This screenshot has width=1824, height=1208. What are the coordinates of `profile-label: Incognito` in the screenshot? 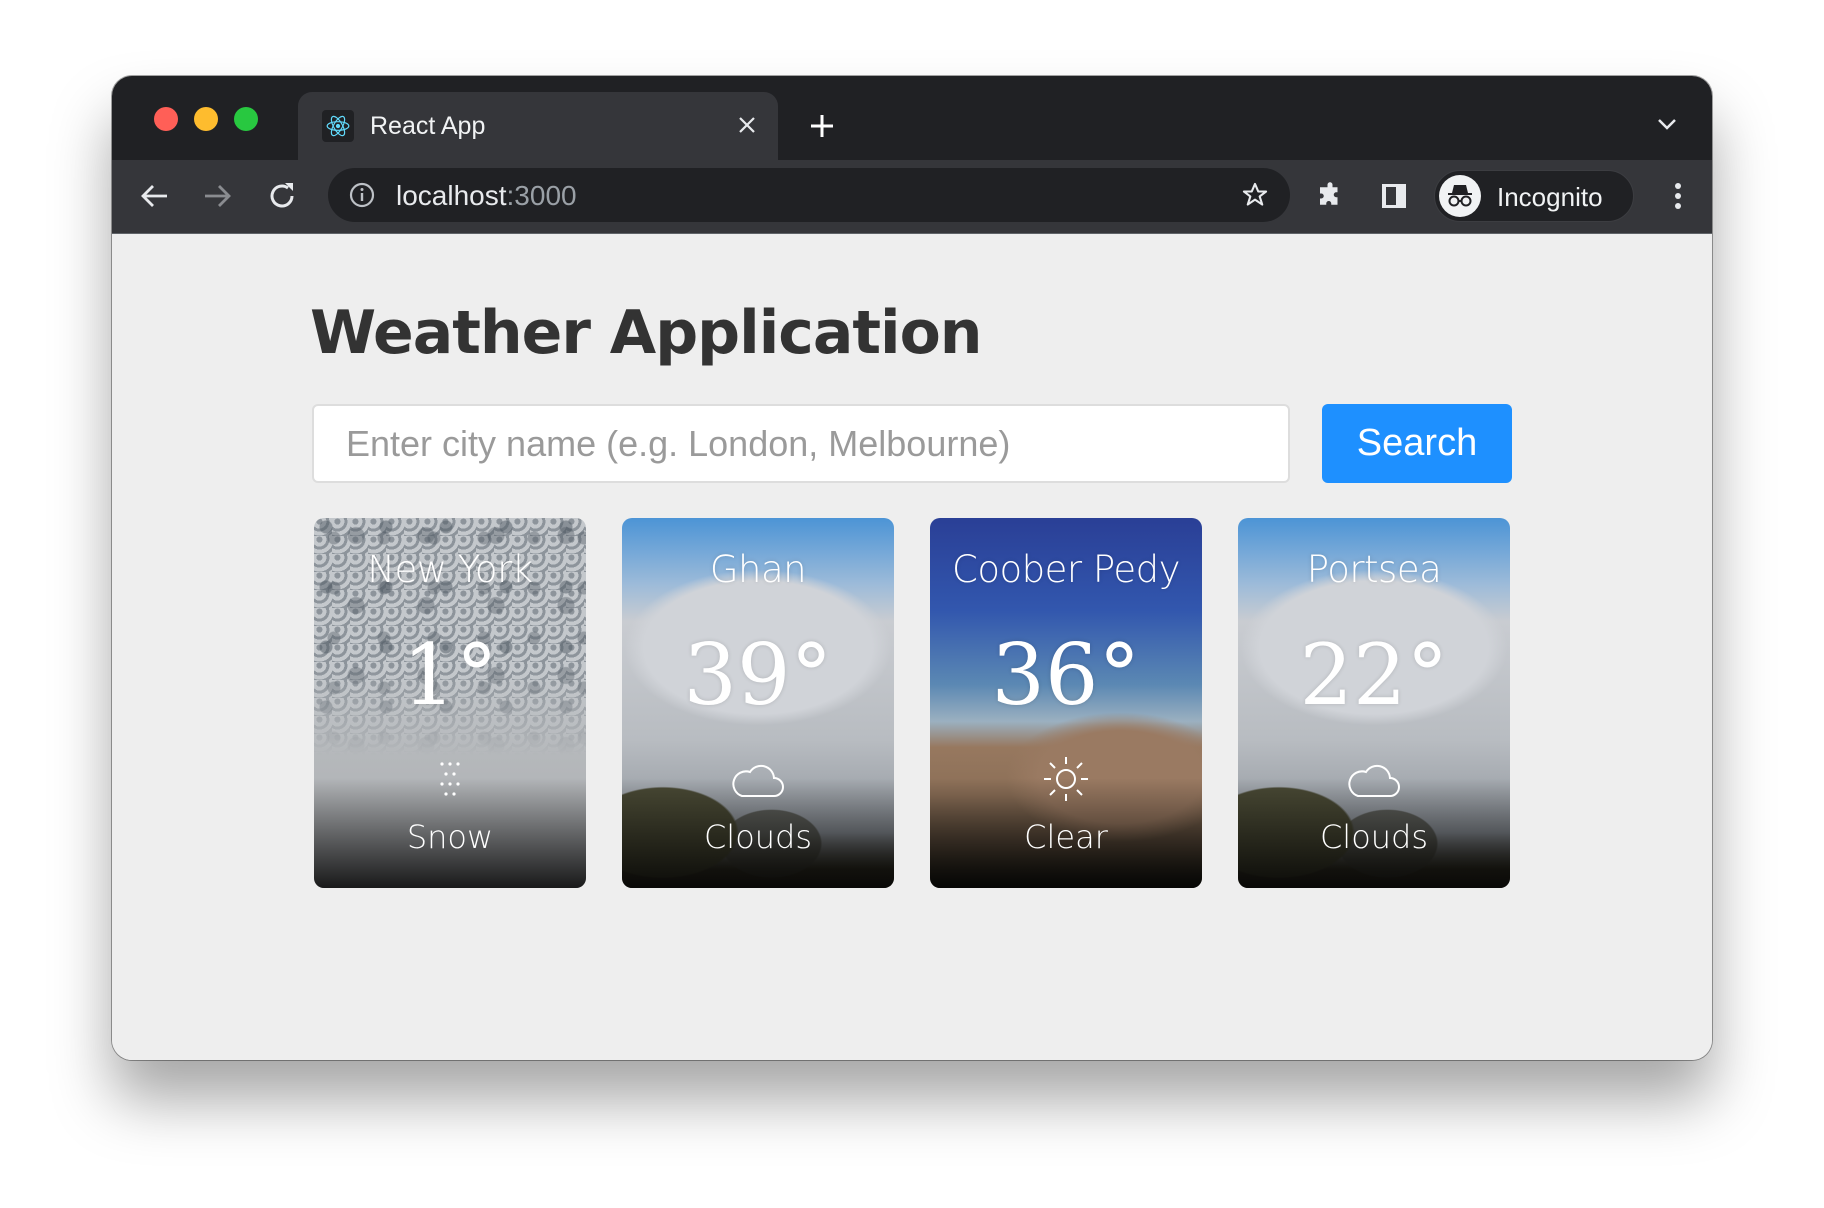 It's located at (1550, 197).